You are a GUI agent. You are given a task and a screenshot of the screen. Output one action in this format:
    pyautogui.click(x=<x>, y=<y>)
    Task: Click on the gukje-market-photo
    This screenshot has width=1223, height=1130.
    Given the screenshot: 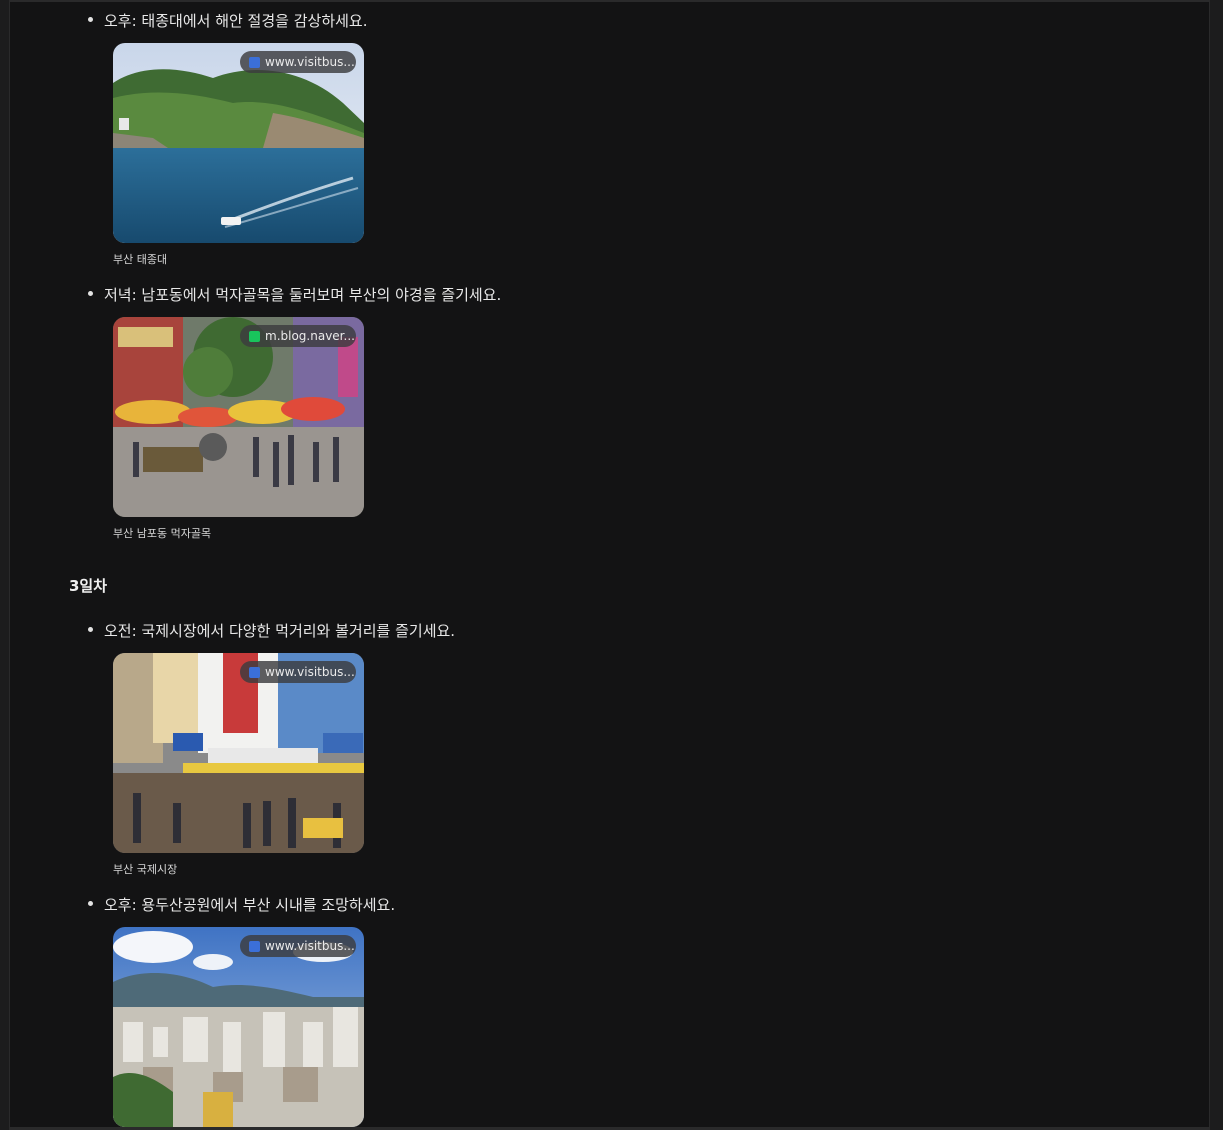 What is the action you would take?
    pyautogui.click(x=238, y=753)
    